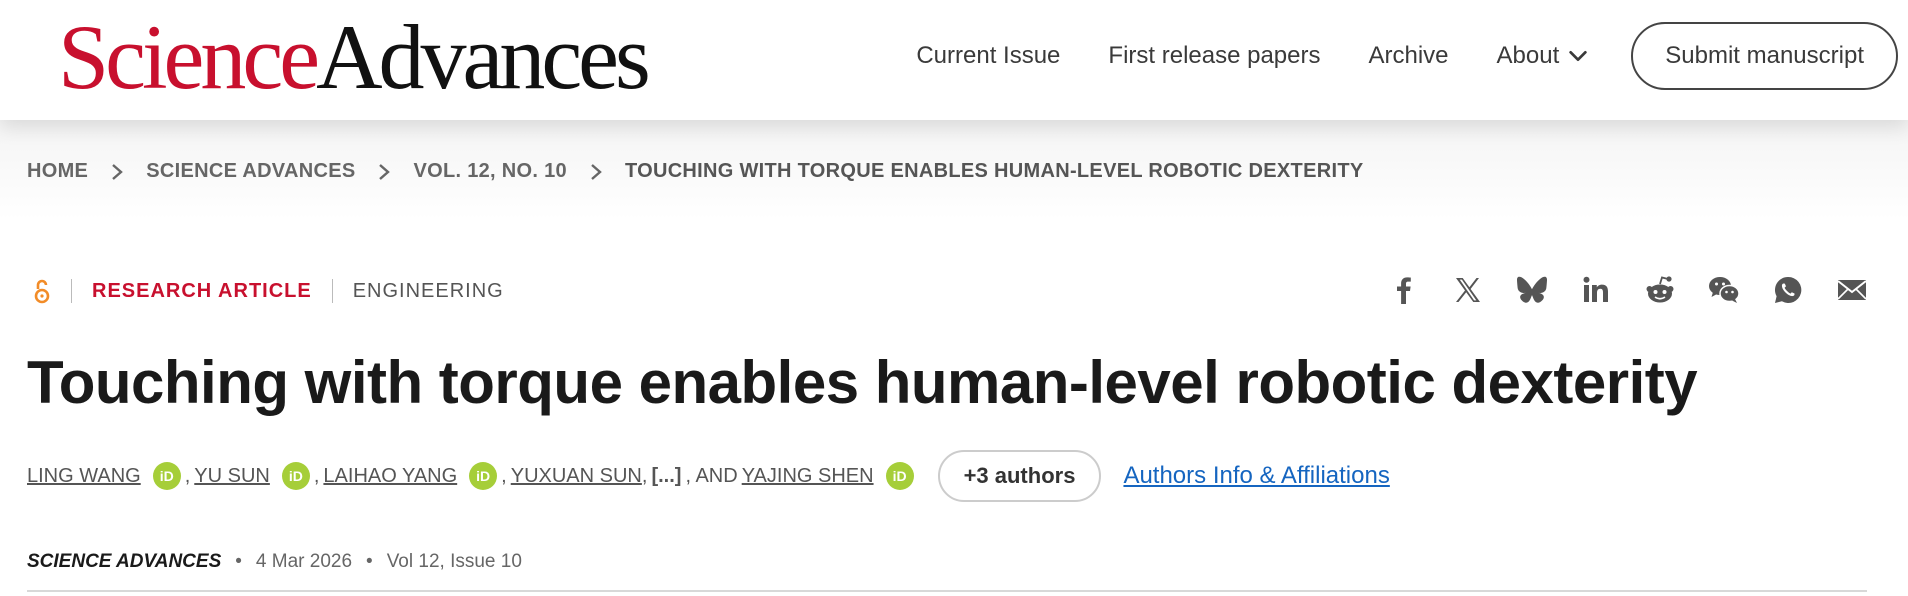  Describe the element at coordinates (1532, 290) in the screenshot. I see `bluesky-icon` at that location.